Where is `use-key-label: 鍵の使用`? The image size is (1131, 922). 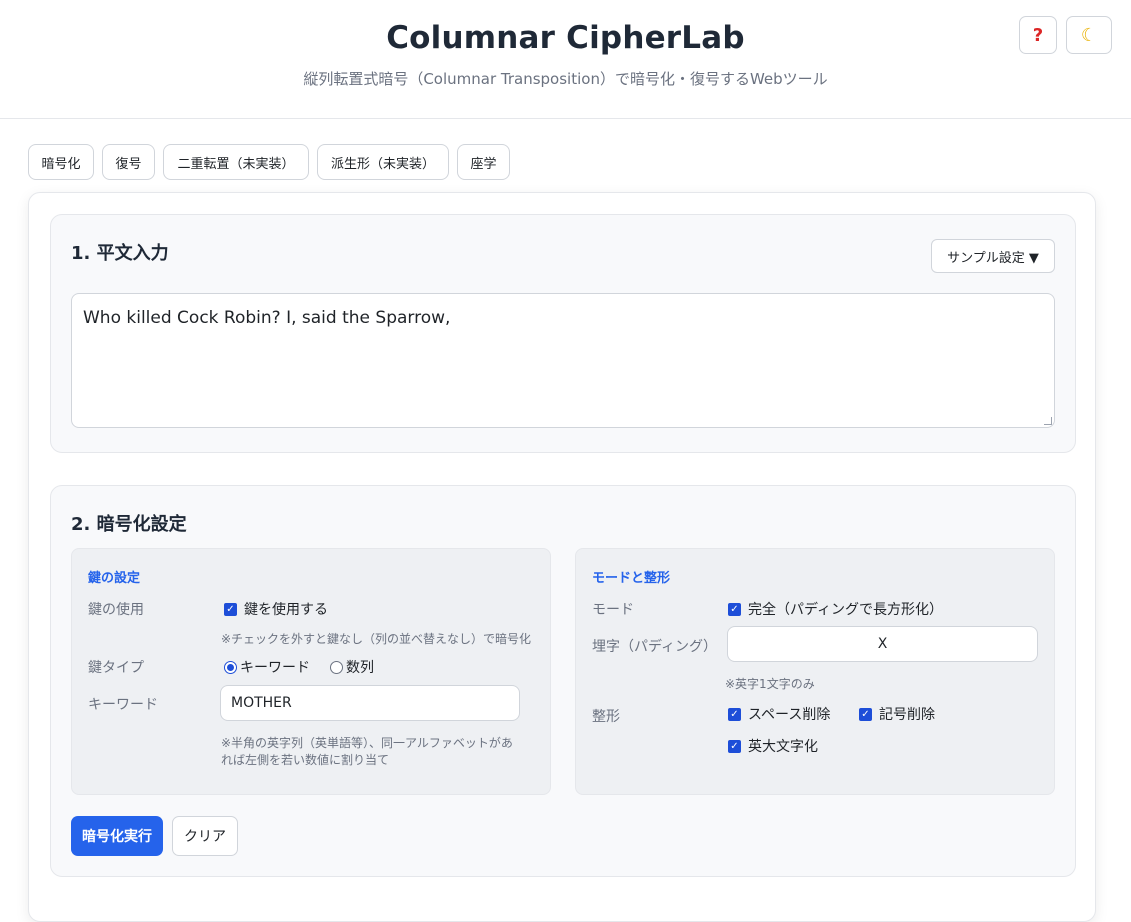
use-key-label: 鍵の使用 is located at coordinates (116, 610).